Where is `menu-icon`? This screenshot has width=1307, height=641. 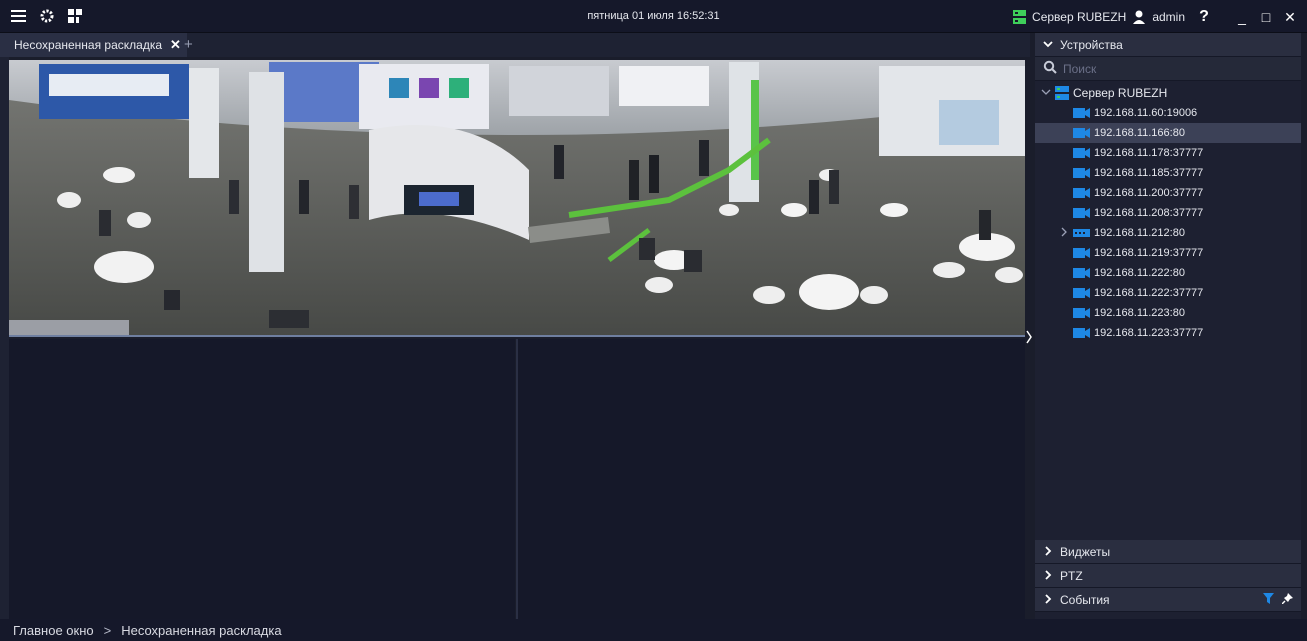
menu-icon is located at coordinates (19, 16).